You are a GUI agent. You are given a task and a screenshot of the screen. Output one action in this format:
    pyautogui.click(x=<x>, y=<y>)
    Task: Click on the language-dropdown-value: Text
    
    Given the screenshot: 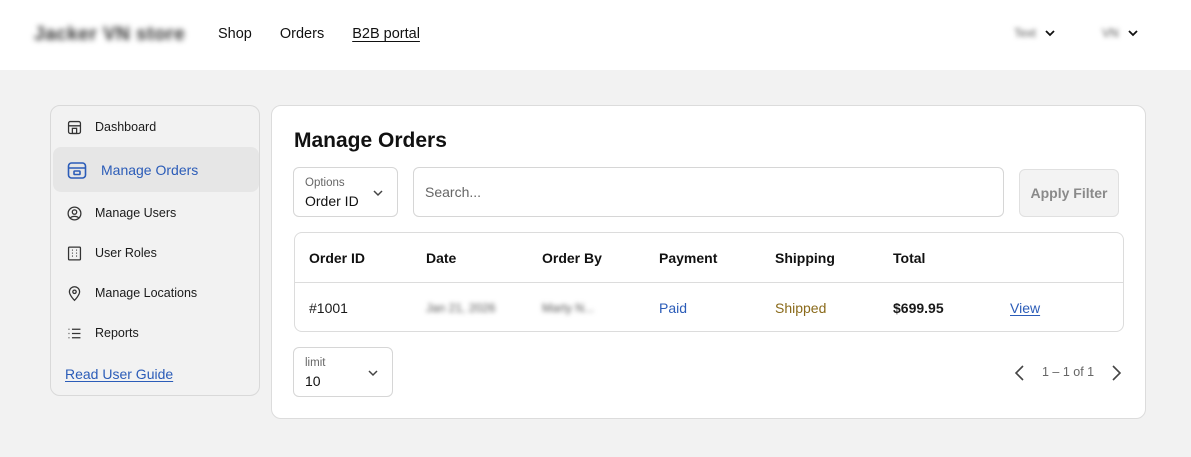 What is the action you would take?
    pyautogui.click(x=1025, y=33)
    